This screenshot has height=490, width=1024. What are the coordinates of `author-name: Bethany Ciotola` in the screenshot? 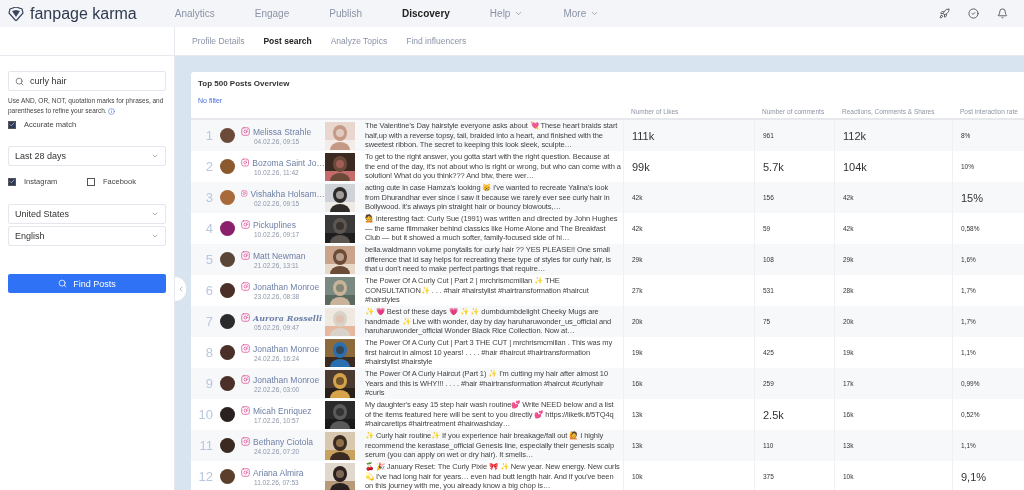 It's located at (283, 441).